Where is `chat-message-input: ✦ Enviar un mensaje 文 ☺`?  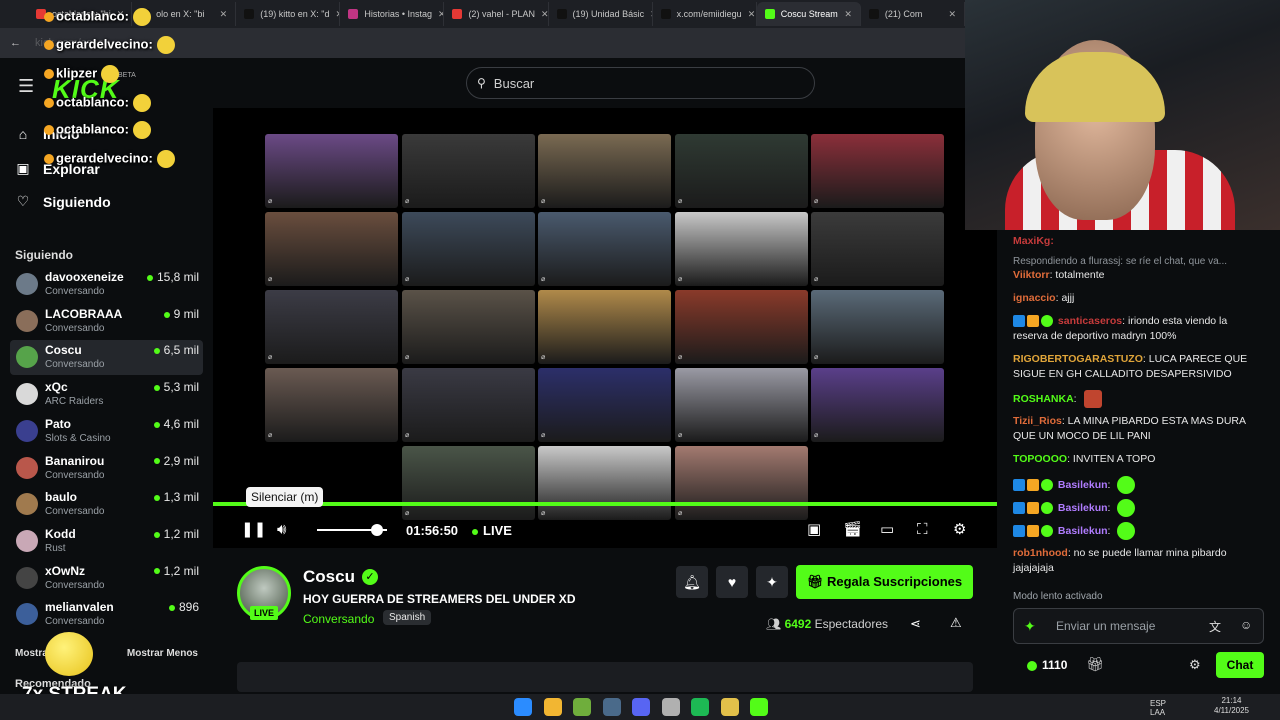
chat-message-input: ✦ Enviar un mensaje 文 ☺ is located at coordinates (1138, 626).